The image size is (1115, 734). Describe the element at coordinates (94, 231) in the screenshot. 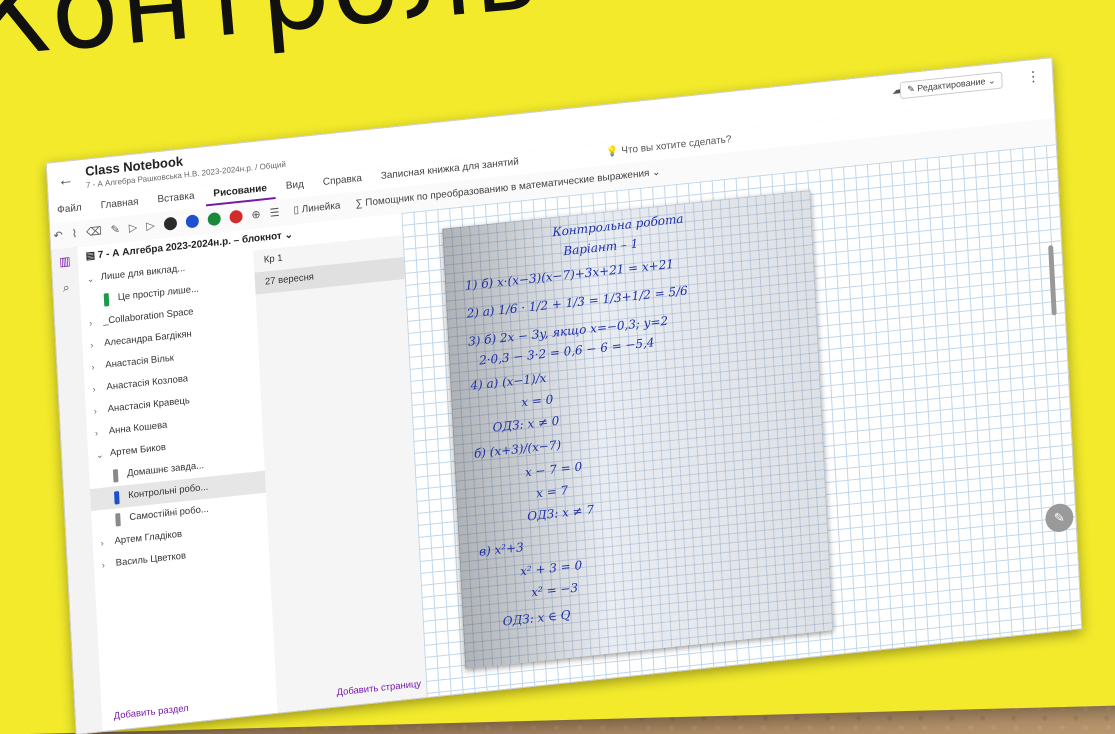

I see `eraser-icon: ⌫` at that location.